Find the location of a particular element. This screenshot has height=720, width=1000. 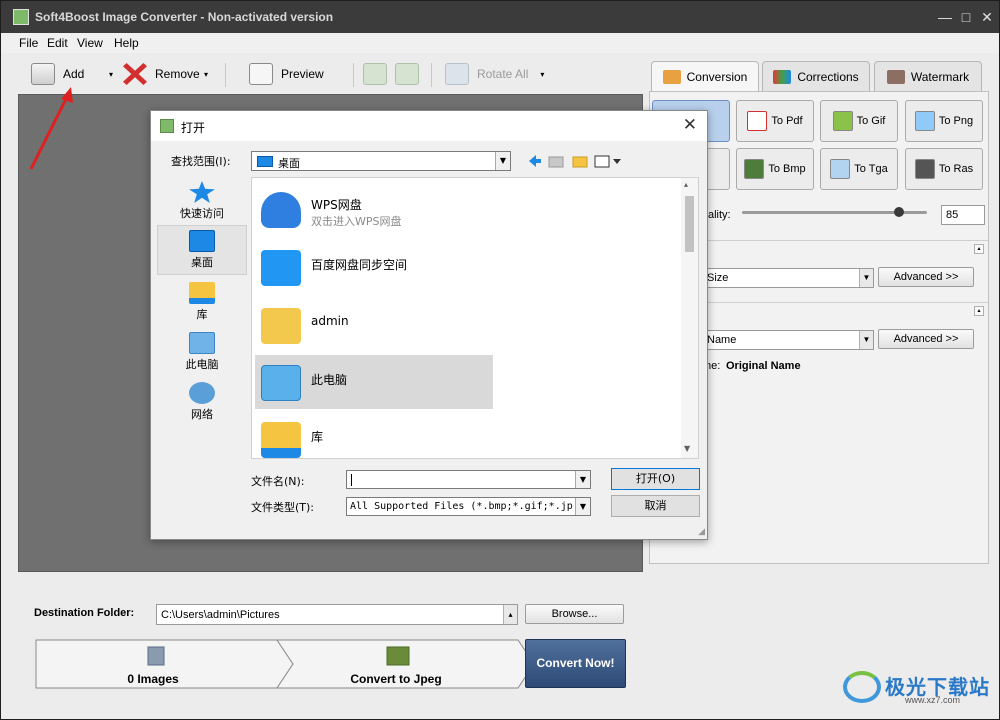

places-bar: 快速访问 桌面 库 此电脑 网络 is located at coordinates (202, 315).